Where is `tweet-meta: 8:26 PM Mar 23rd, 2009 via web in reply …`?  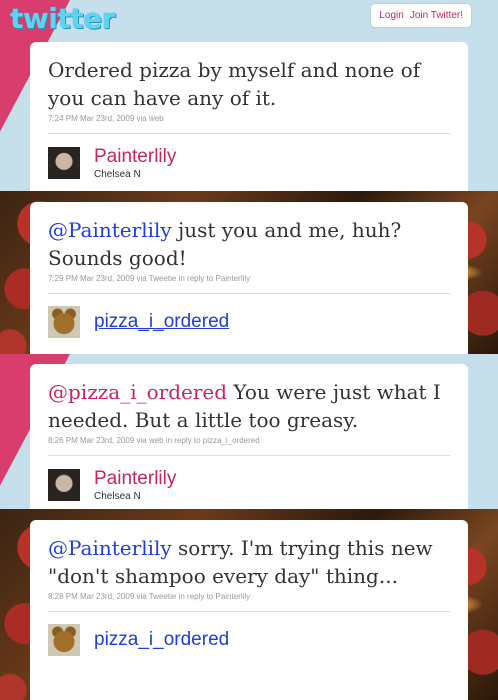
tweet-meta: 8:26 PM Mar 23rd, 2009 via web in reply … is located at coordinates (154, 440).